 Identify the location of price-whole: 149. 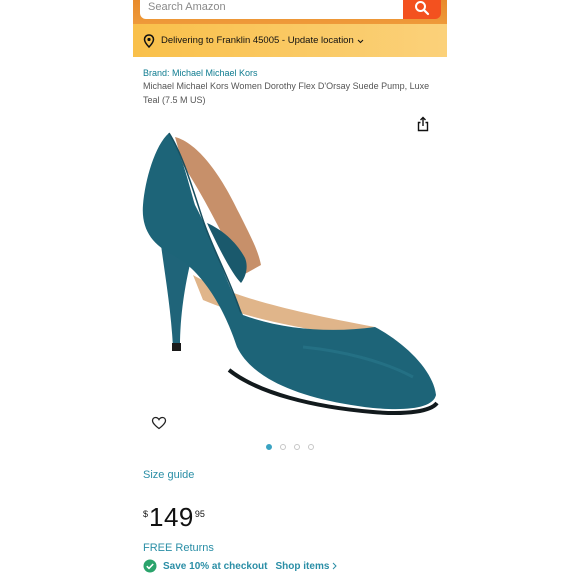
(171, 517).